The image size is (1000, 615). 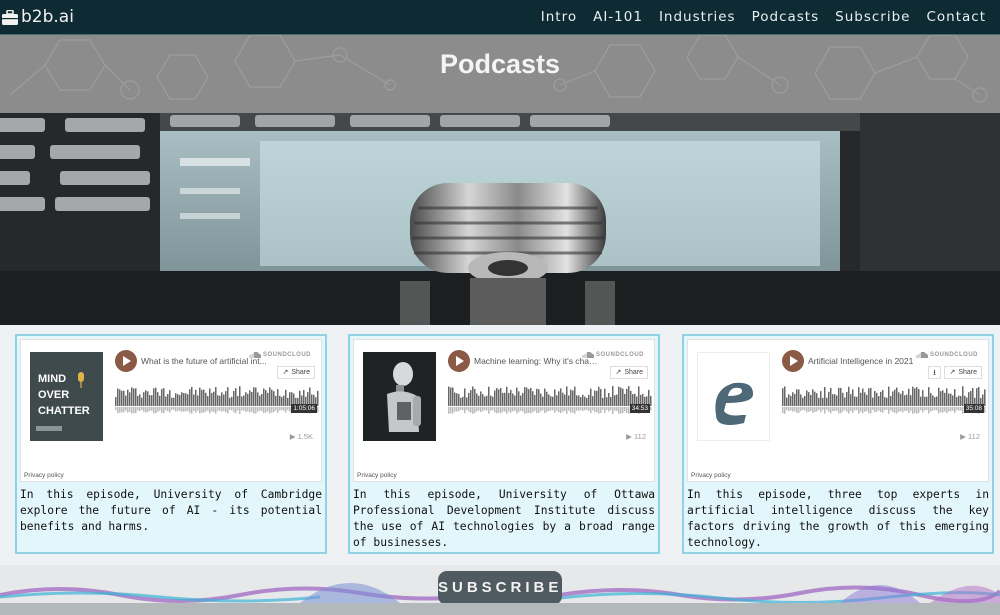 I want to click on track-duration: 35:08, so click(x=973, y=408).